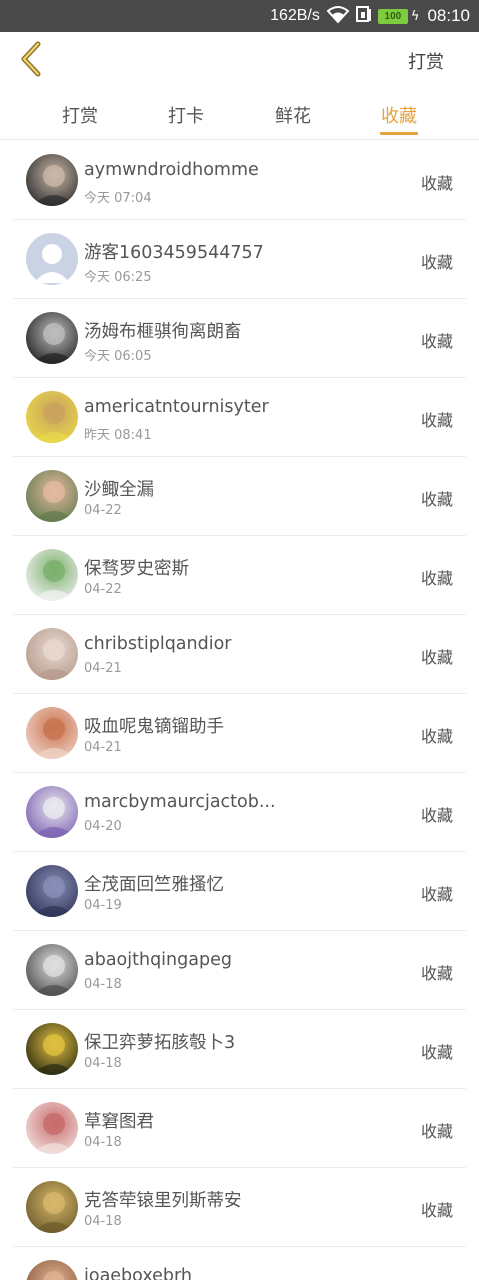 The width and height of the screenshot is (479, 1280). I want to click on list-item: 克答荦锿里列斯蒂安 04-18 收藏, so click(239, 1207).